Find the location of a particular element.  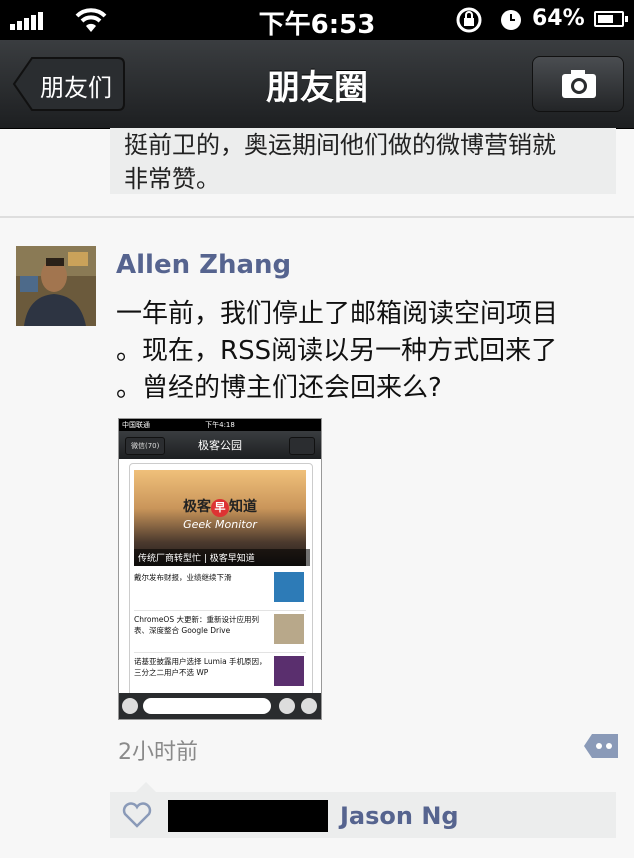

battery-icon is located at coordinates (611, 19).